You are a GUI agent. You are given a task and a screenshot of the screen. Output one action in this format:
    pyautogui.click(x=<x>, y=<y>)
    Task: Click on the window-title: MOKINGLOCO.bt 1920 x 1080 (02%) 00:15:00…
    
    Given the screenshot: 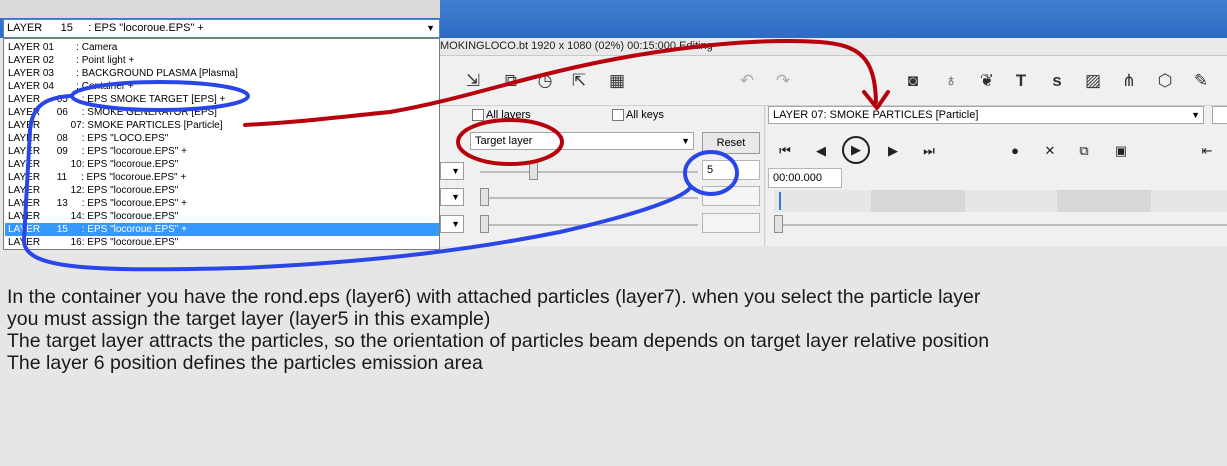 What is the action you would take?
    pyautogui.click(x=576, y=46)
    